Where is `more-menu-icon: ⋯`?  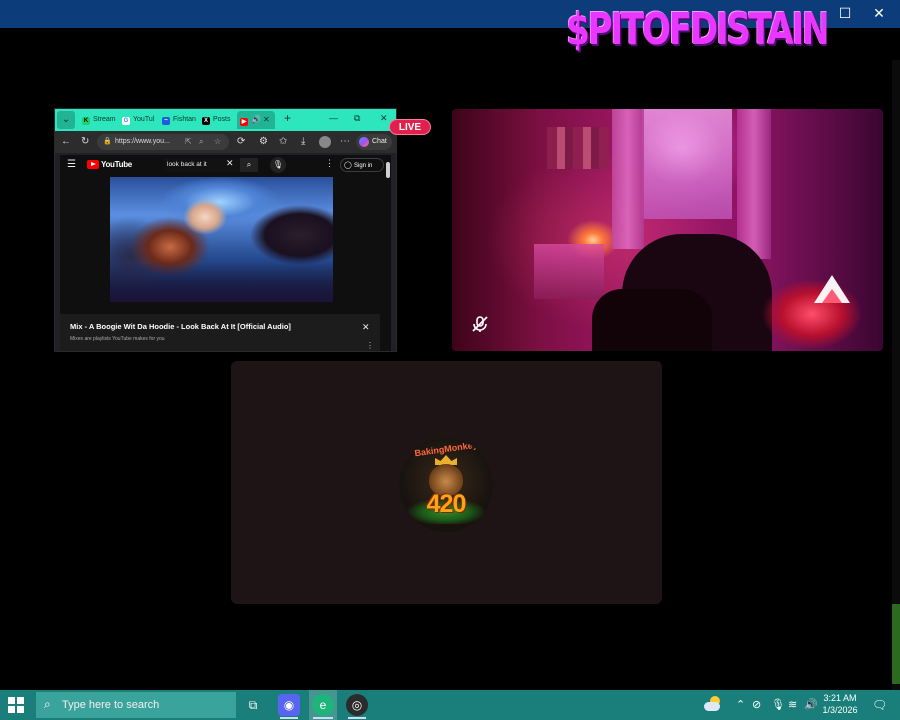 more-menu-icon: ⋯ is located at coordinates (345, 141).